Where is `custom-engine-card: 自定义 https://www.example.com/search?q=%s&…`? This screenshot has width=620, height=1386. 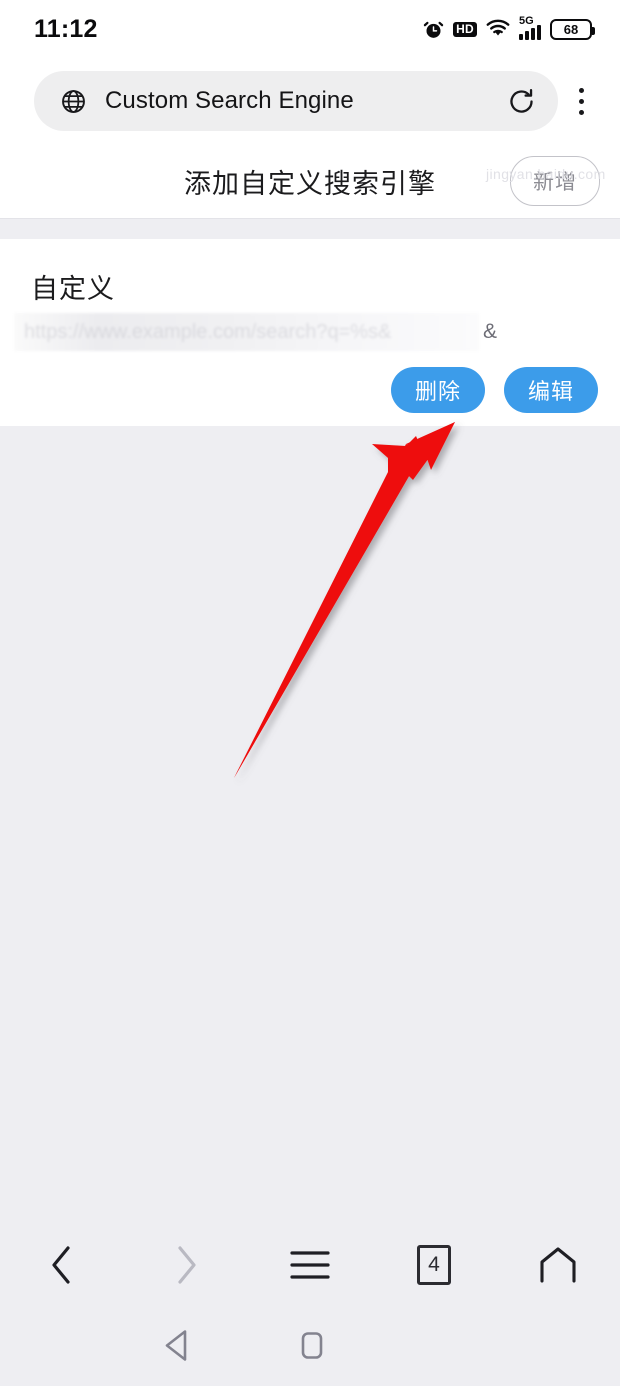 custom-engine-card: 自定义 https://www.example.com/search?q=%s&… is located at coordinates (310, 332).